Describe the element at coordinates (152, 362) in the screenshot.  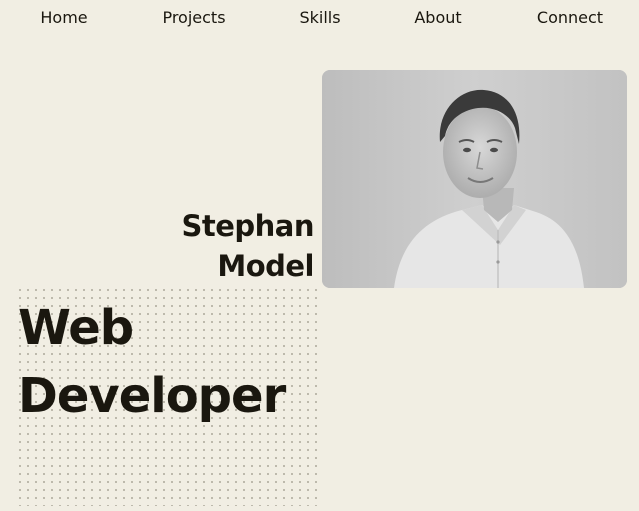
I see `job-title: Web Developer` at that location.